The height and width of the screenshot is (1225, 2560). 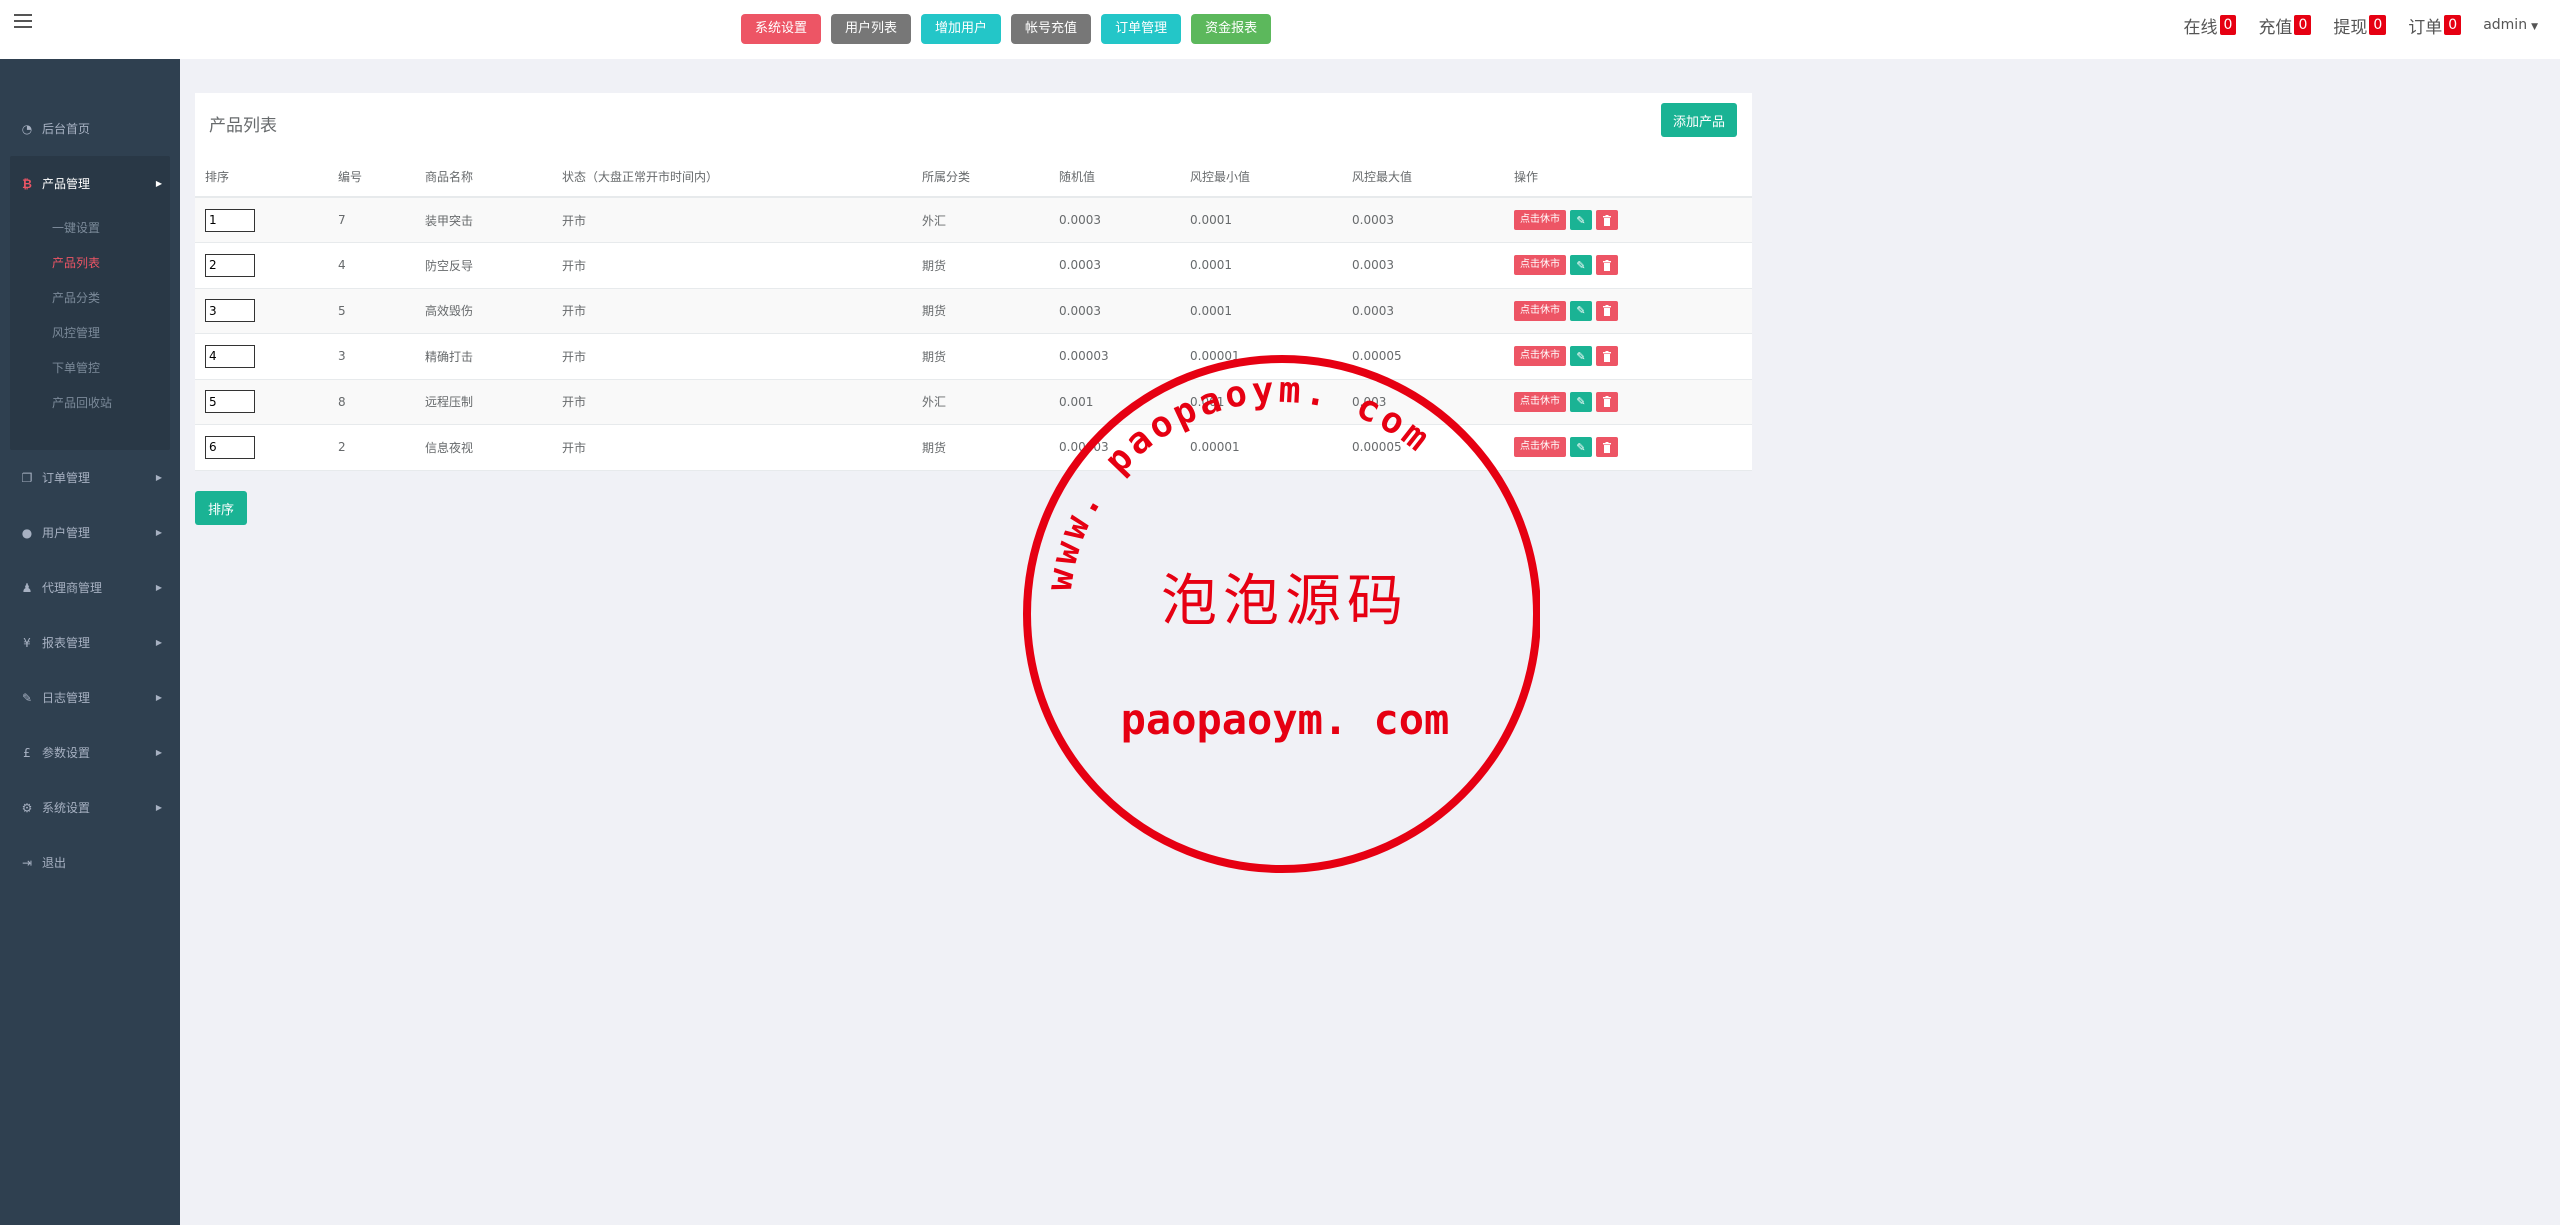 I want to click on cell-max: 0.00005, so click(x=1423, y=356).